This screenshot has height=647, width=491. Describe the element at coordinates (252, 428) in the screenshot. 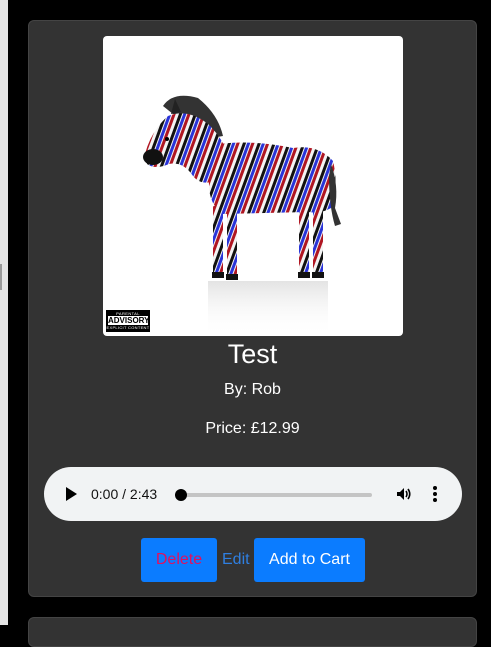

I see `product-price: Price: £12.99` at that location.